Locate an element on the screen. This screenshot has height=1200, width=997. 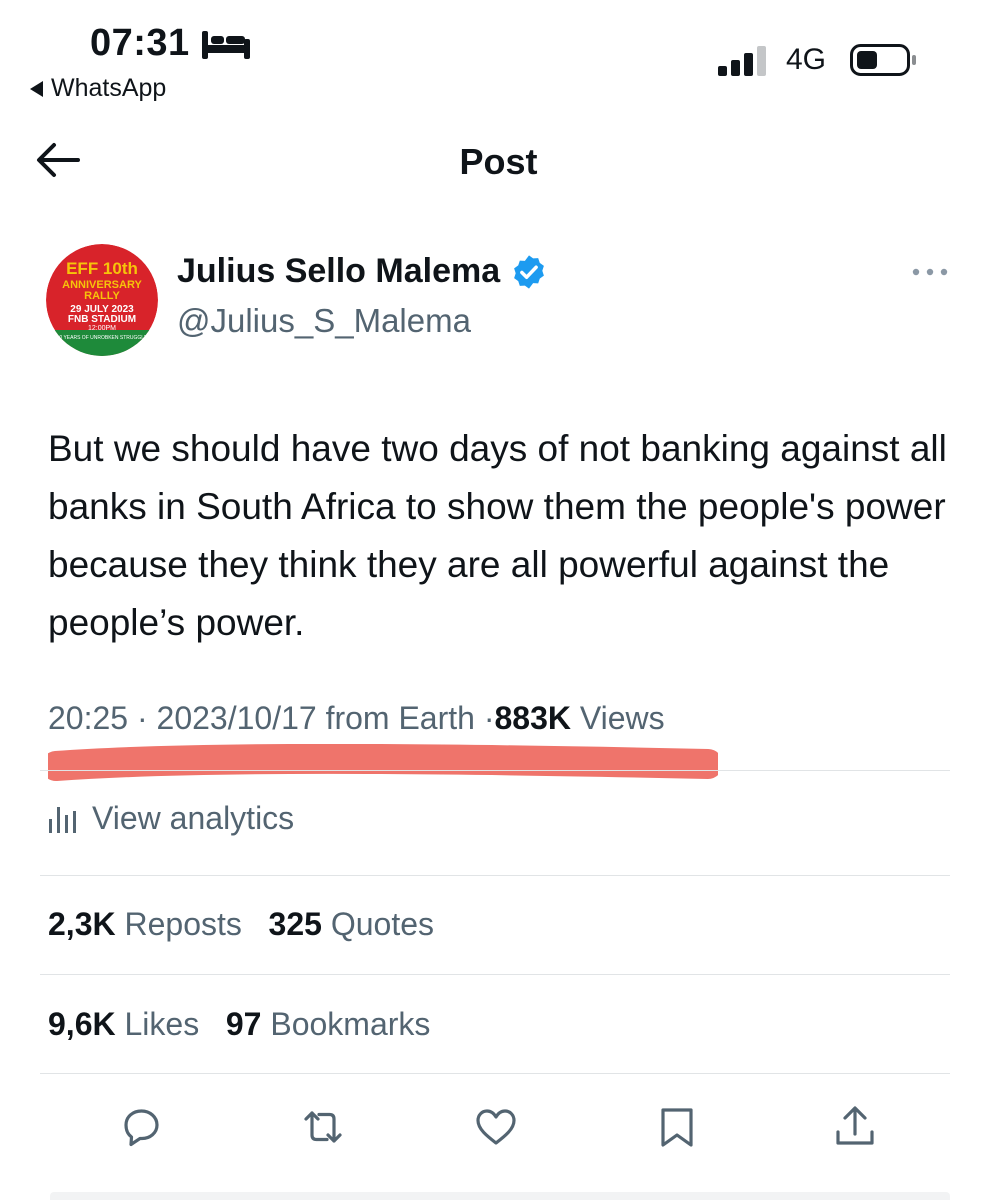
avatar-line6: 12:00PM is located at coordinates (102, 328).